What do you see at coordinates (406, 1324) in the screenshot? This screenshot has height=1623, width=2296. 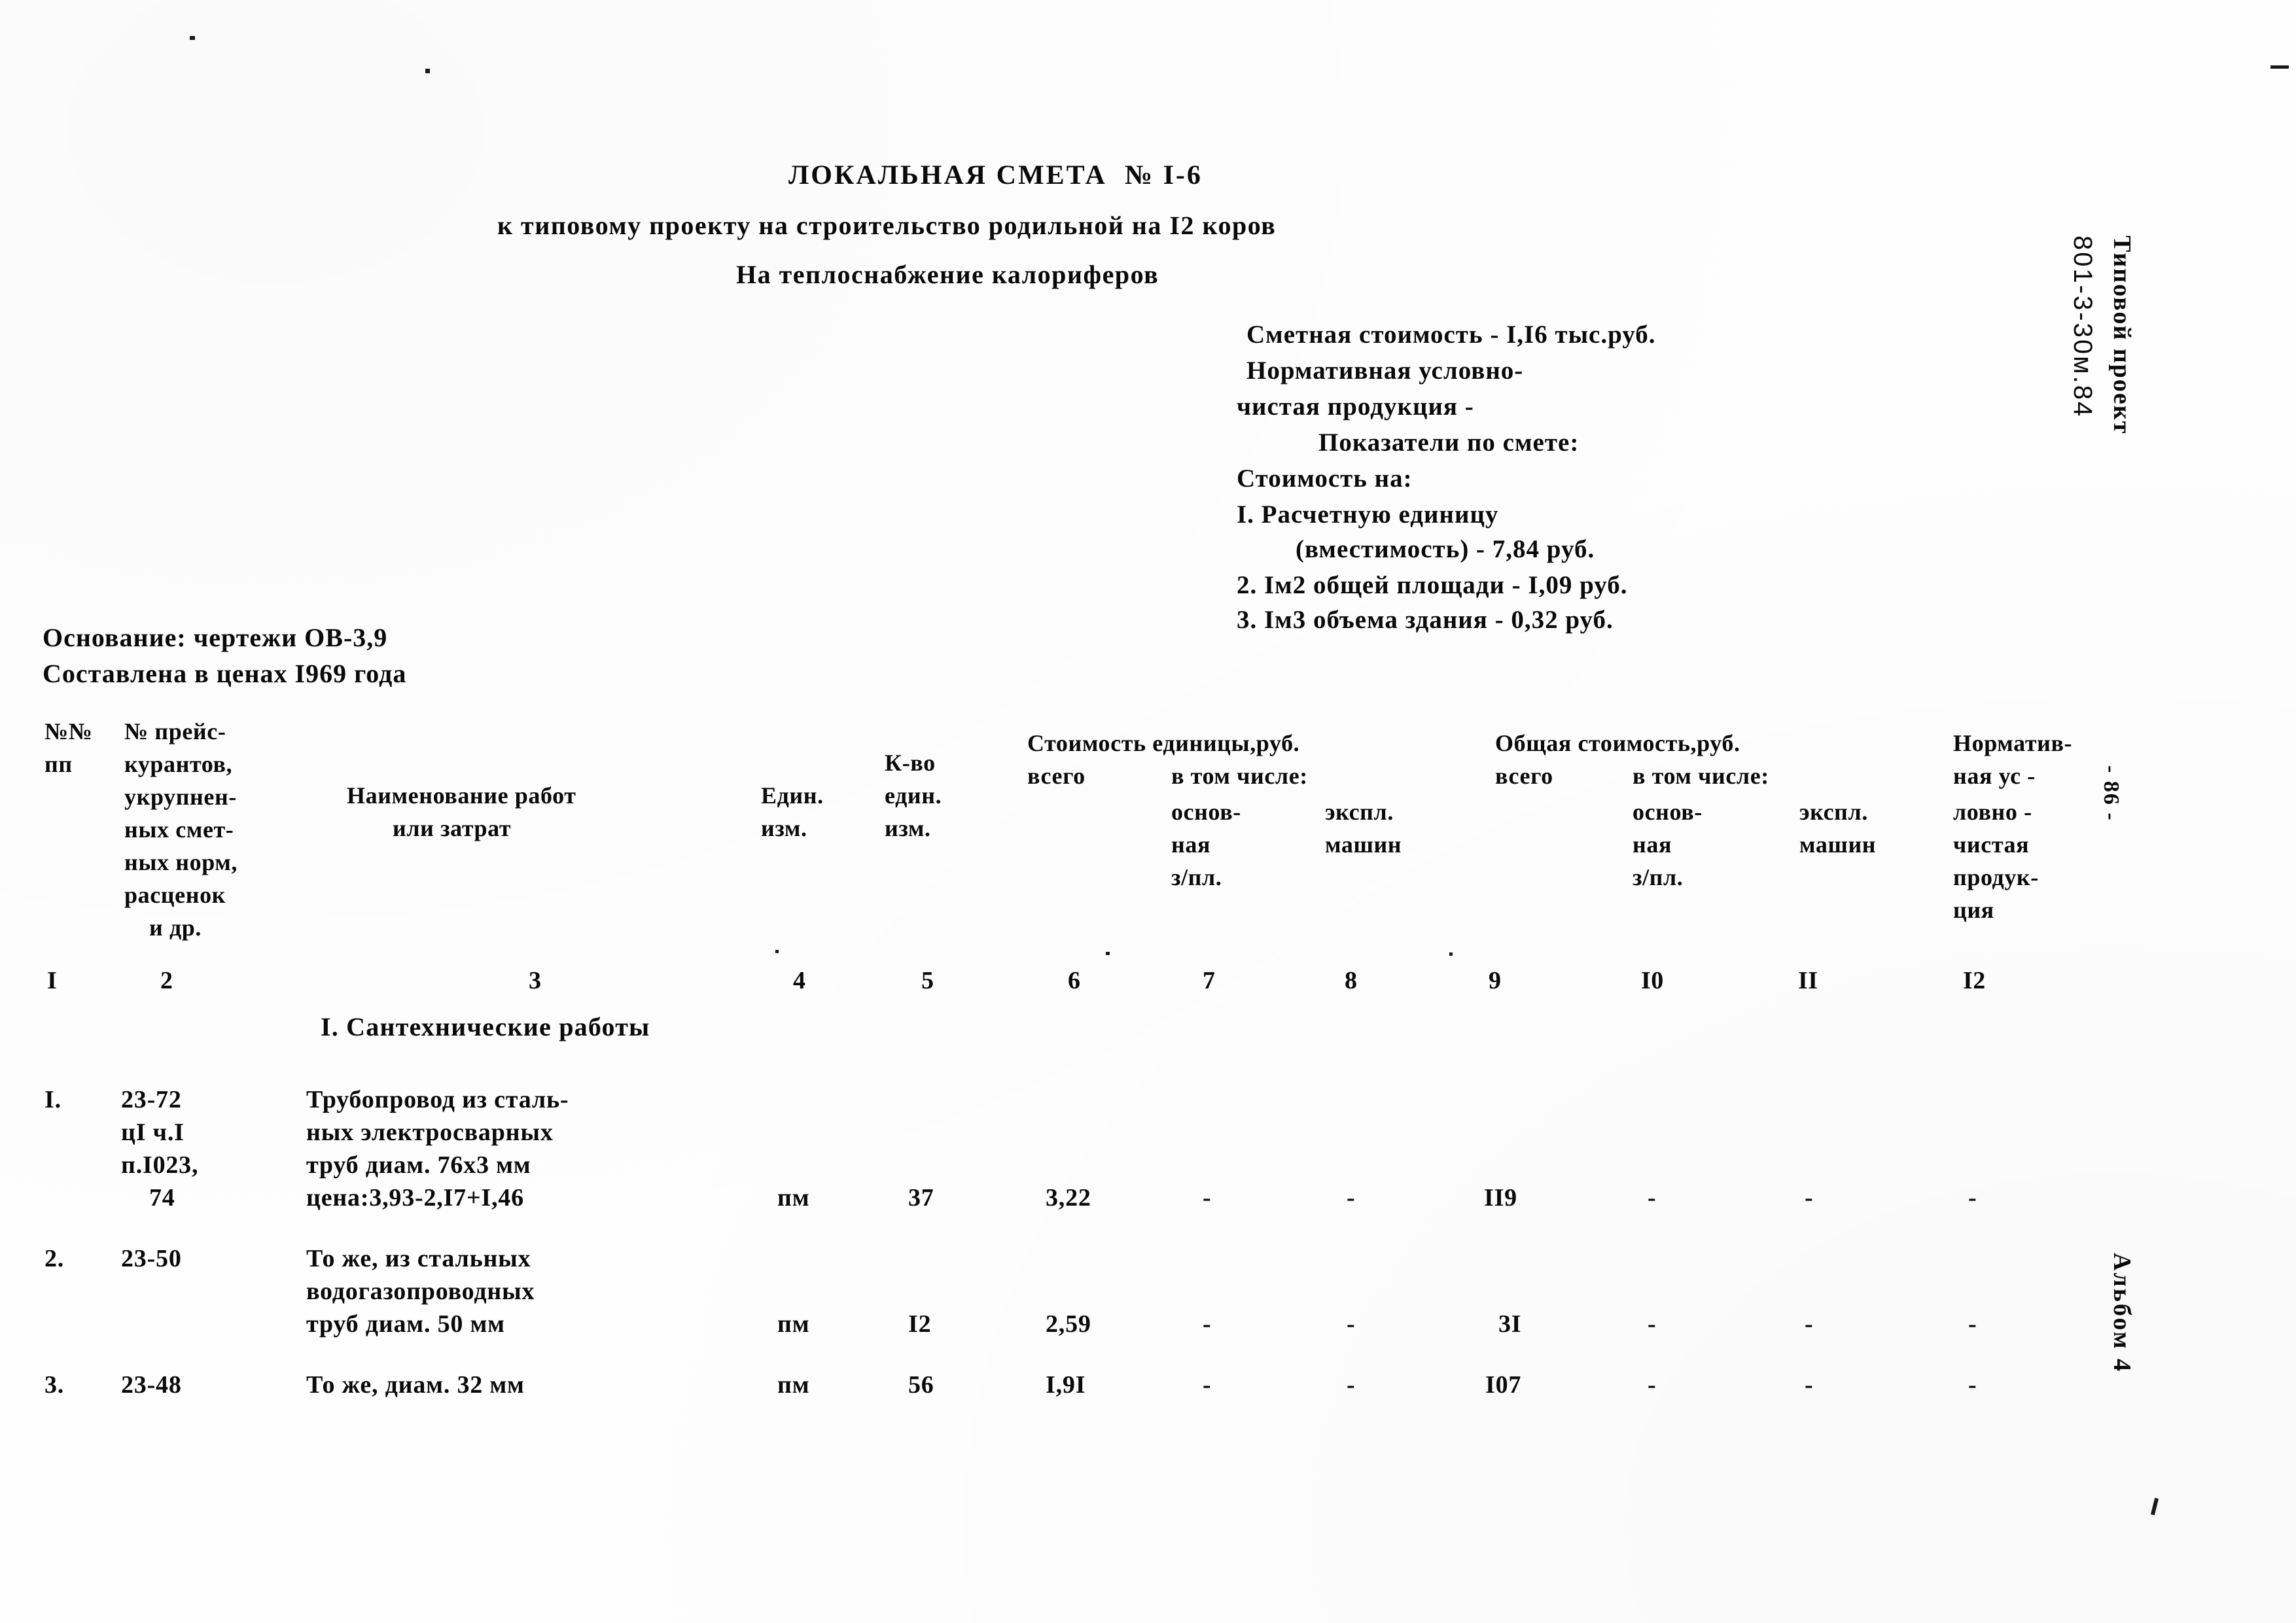 I see `row2-name-line3: труб диам. 50 мм` at bounding box center [406, 1324].